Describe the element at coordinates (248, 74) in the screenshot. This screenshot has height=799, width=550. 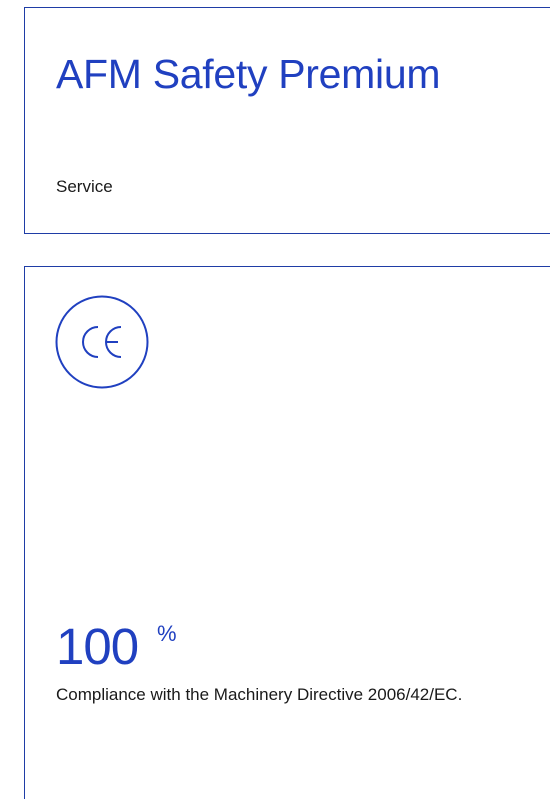
I see `product-title: AFM Safety Premium` at that location.